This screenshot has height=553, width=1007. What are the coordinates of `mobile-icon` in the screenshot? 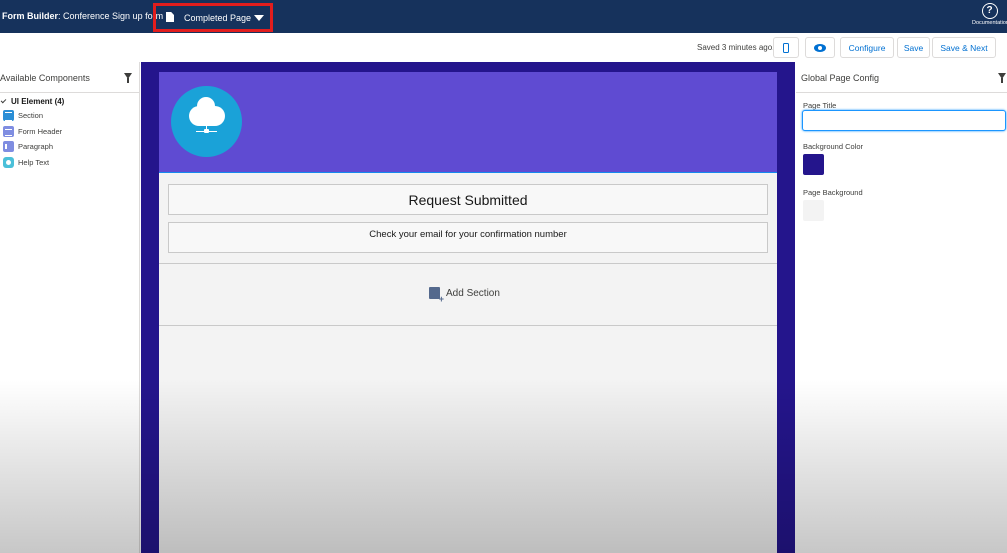 It's located at (786, 47).